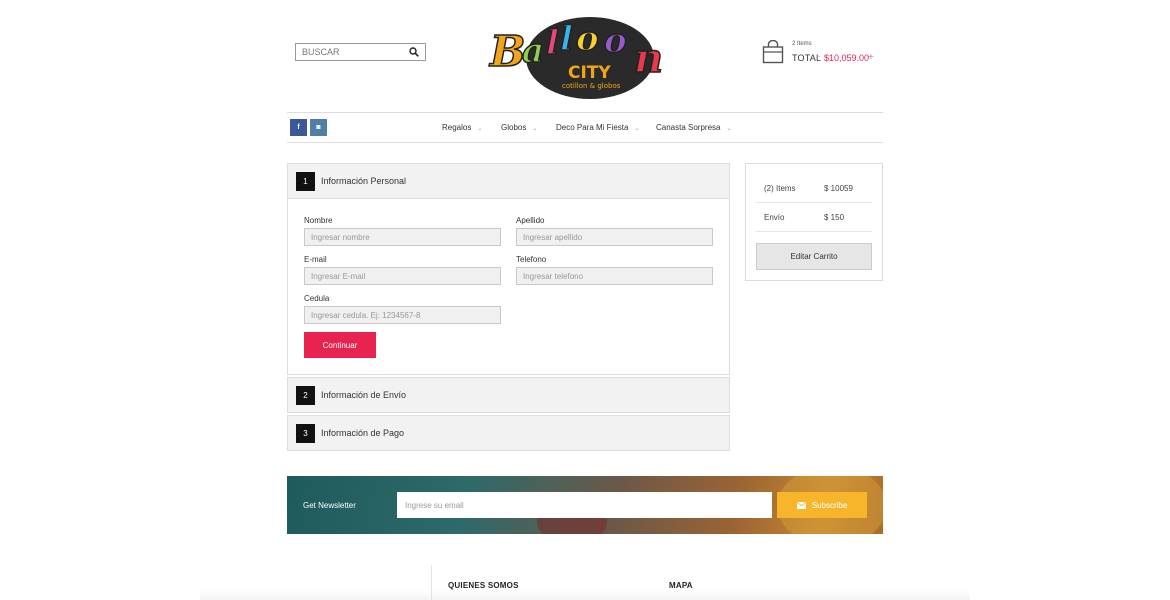  I want to click on telefono-label: Telefono, so click(531, 259).